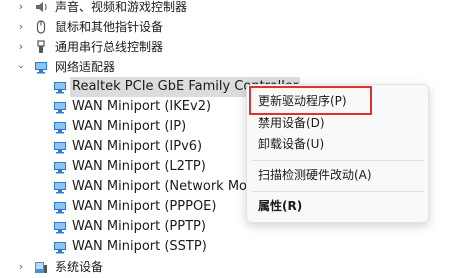  What do you see at coordinates (109, 27) in the screenshot?
I see `category-label: 鼠标和其他指针设备` at bounding box center [109, 27].